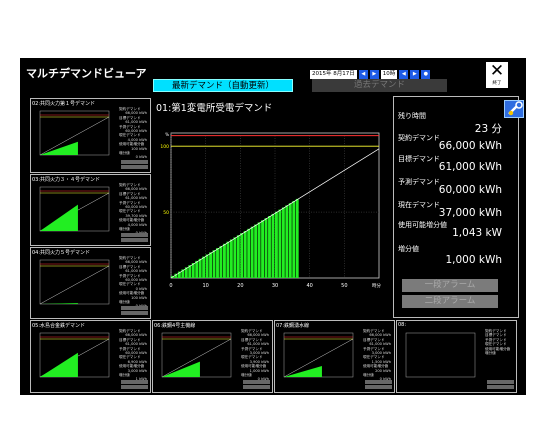 This screenshot has height=440, width=550. I want to click on hour-field: 10時, so click(389, 74).